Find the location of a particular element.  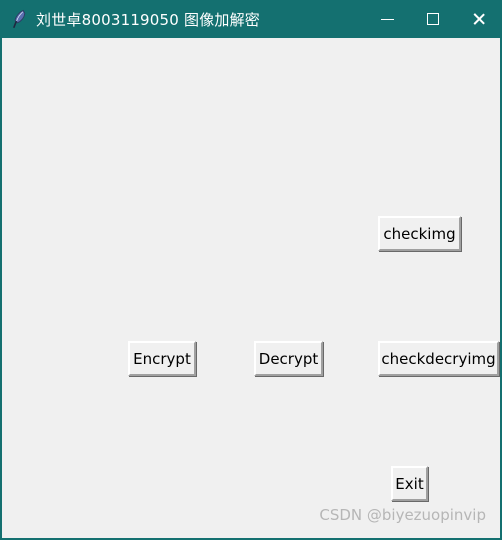

feather-quill-icon is located at coordinates (19, 18).